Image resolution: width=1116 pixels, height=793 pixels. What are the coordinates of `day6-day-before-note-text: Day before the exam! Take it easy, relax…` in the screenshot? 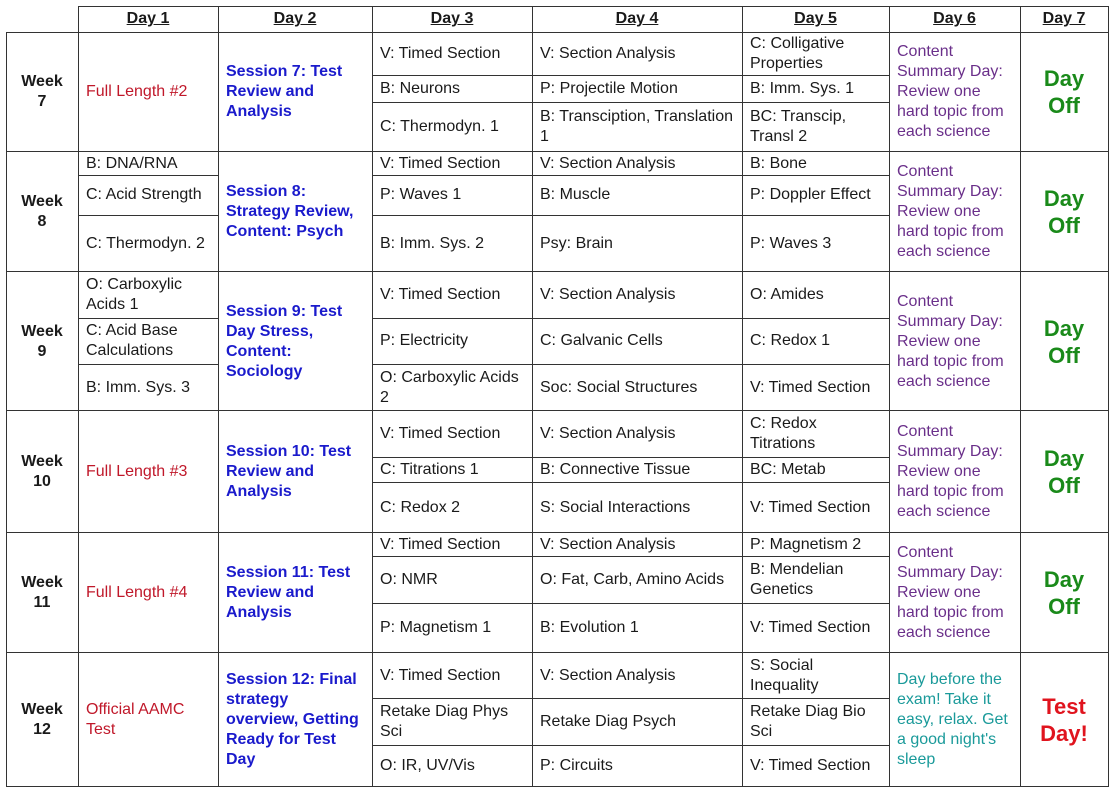 It's located at (952, 719).